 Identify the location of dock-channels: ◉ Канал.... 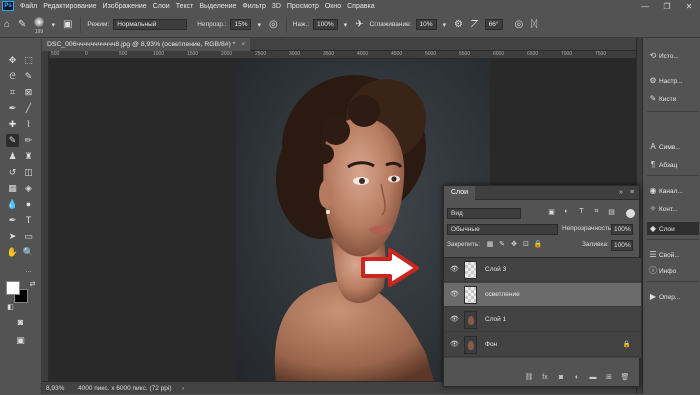
(673, 190).